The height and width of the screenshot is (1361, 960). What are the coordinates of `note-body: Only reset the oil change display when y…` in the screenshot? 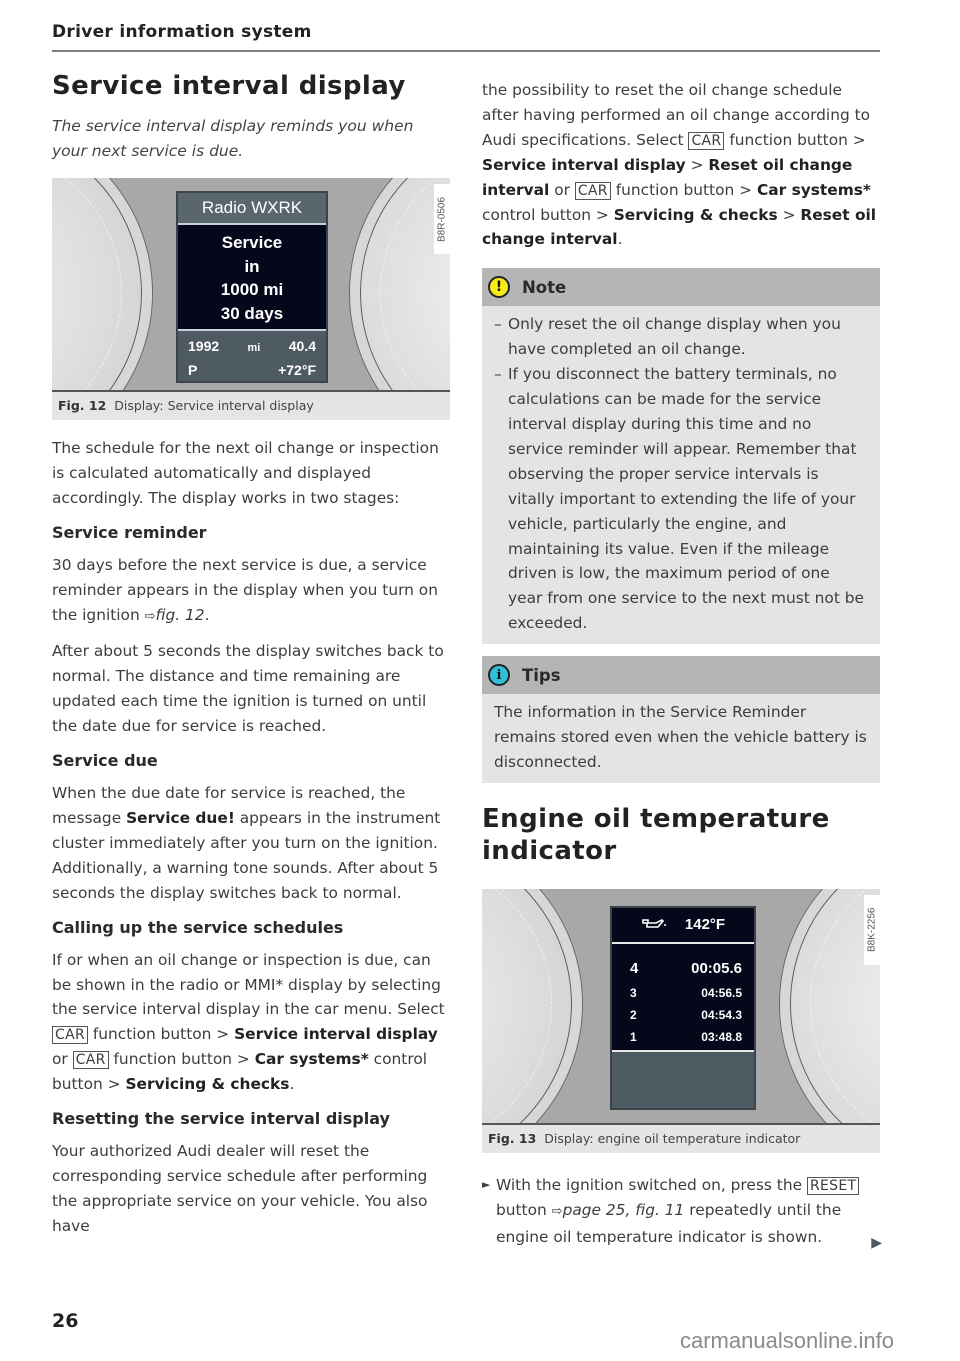 It's located at (681, 475).